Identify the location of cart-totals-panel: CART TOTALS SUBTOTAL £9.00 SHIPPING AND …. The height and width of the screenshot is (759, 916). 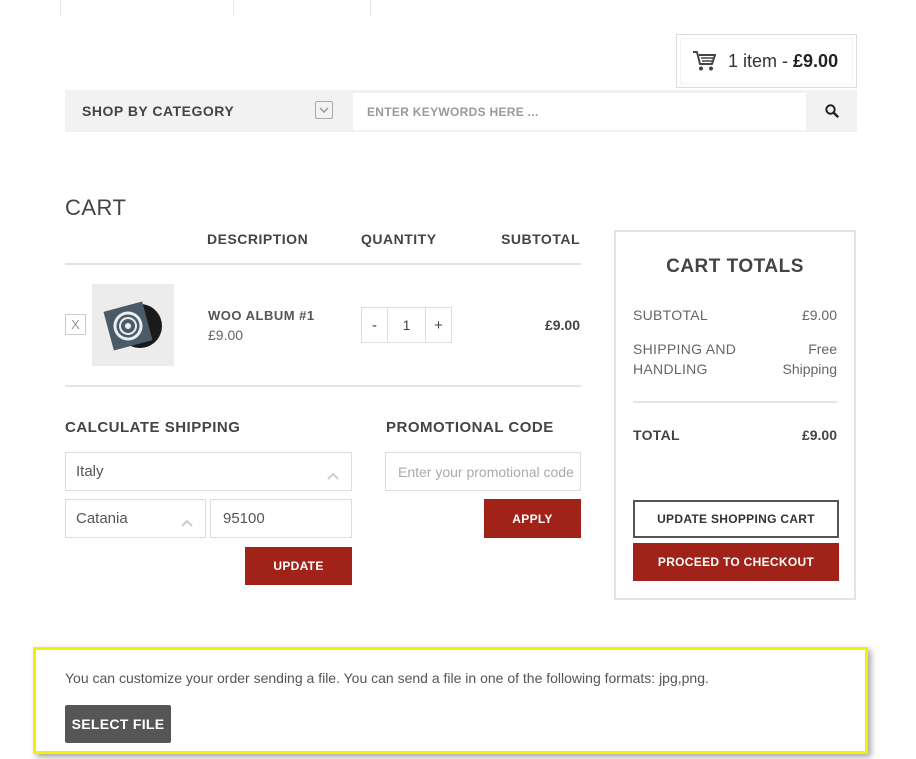
(735, 415).